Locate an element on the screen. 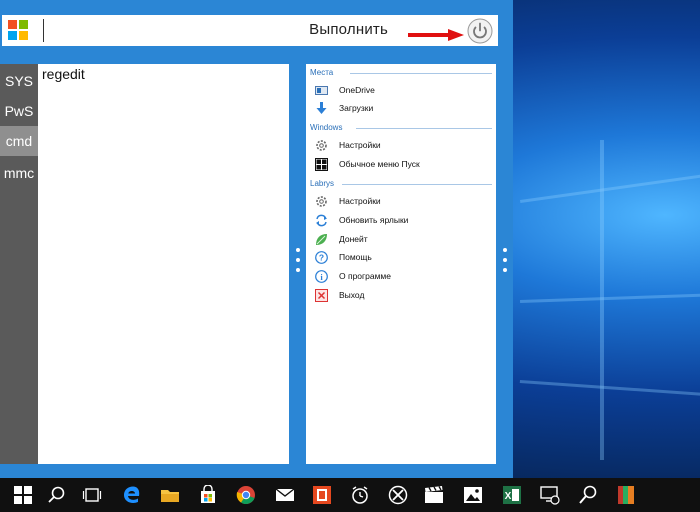 The width and height of the screenshot is (700, 512). windows-logo-icon is located at coordinates (18, 30).